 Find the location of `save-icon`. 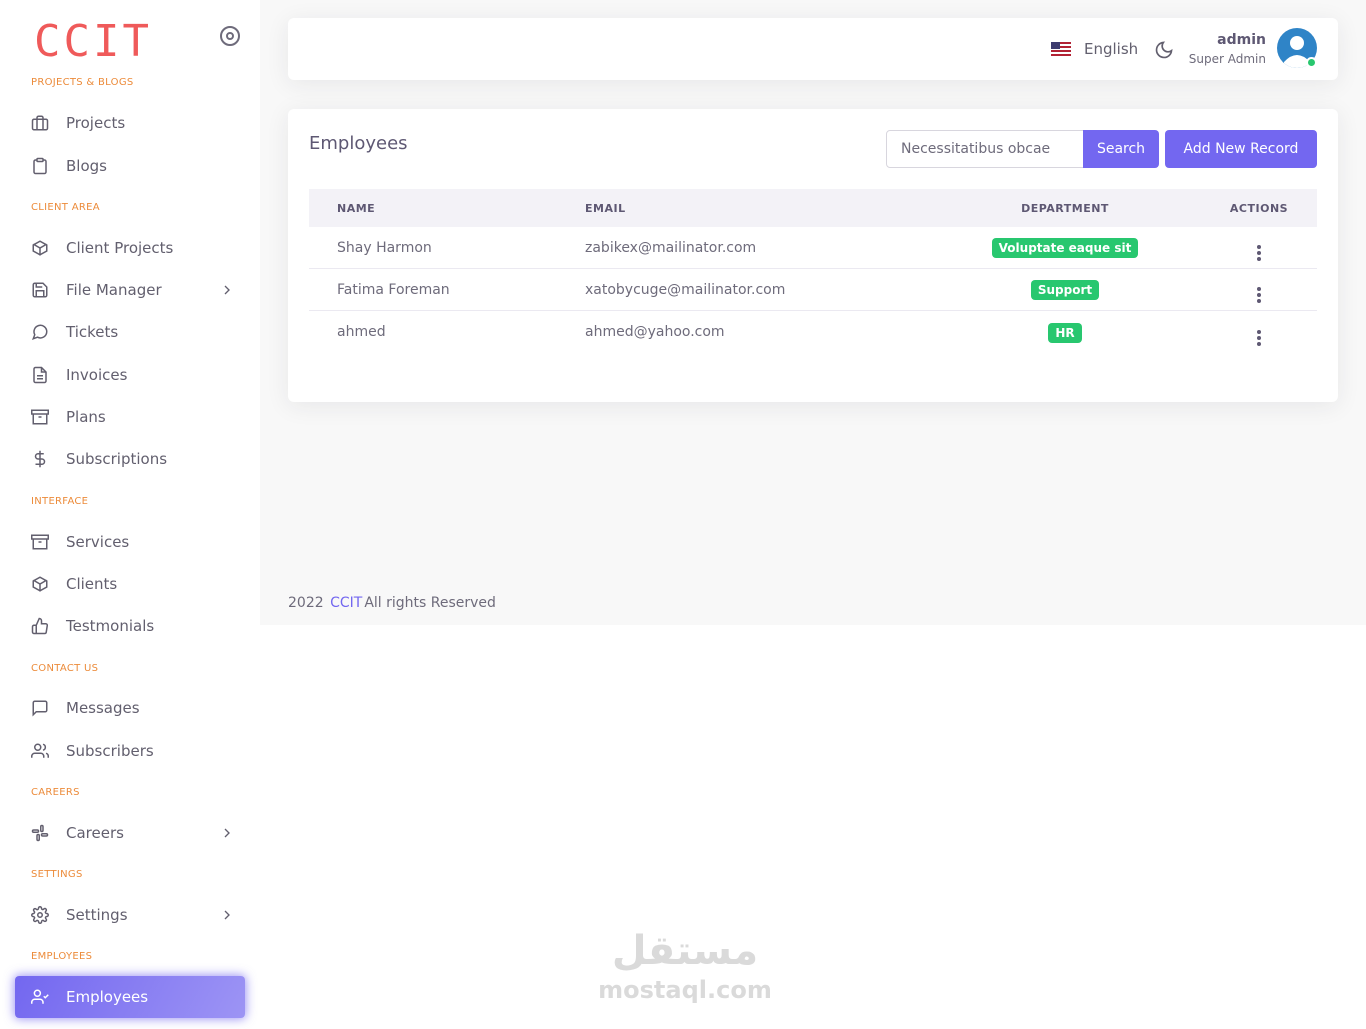

save-icon is located at coordinates (40, 290).